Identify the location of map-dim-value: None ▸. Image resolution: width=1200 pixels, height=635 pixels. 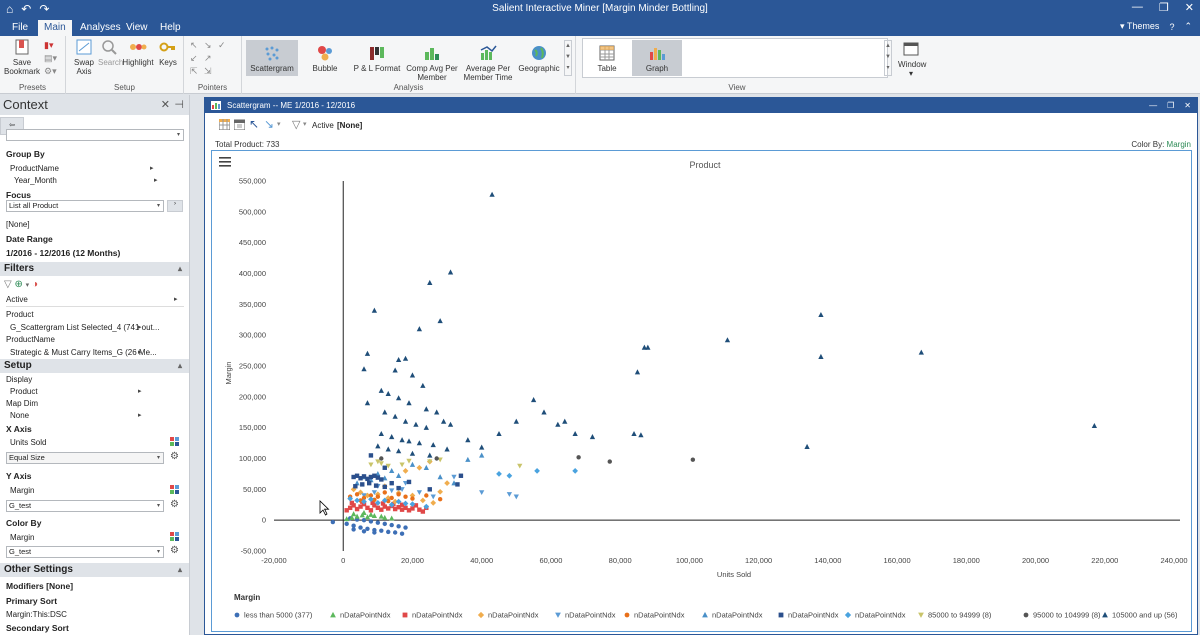
(80, 415).